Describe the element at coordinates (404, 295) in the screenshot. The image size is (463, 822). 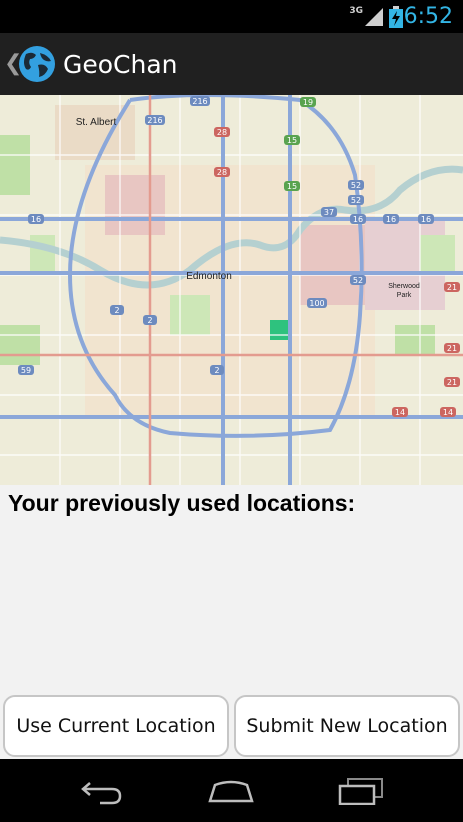
I see `map-label-park: Park` at that location.